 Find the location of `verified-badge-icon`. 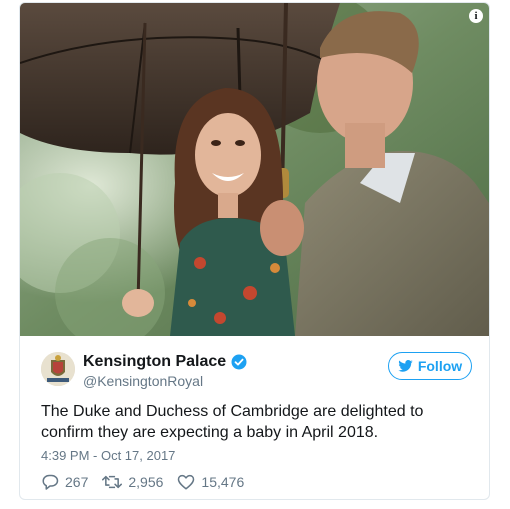

verified-badge-icon is located at coordinates (239, 362).